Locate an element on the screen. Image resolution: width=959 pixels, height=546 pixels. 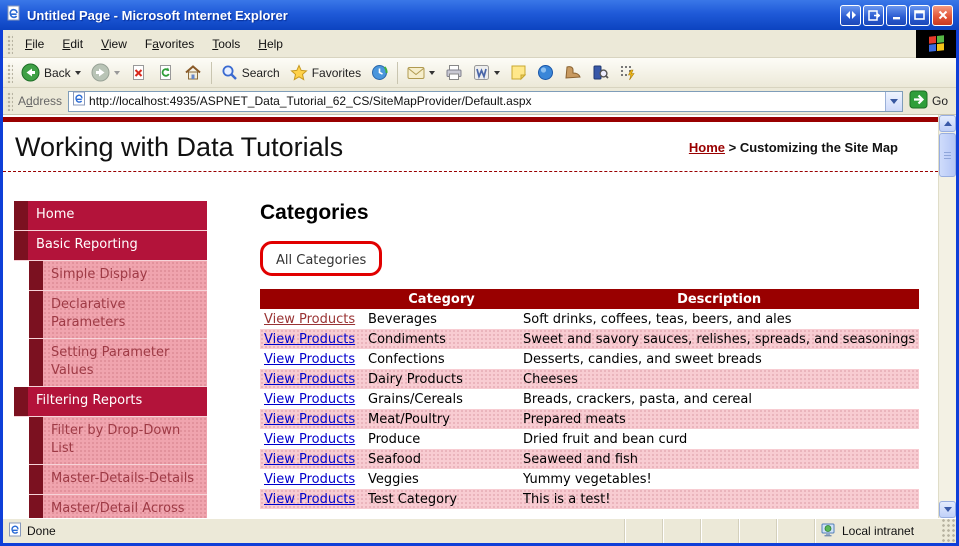
security-zone-pane: Local intranet is located at coordinates (878, 531).